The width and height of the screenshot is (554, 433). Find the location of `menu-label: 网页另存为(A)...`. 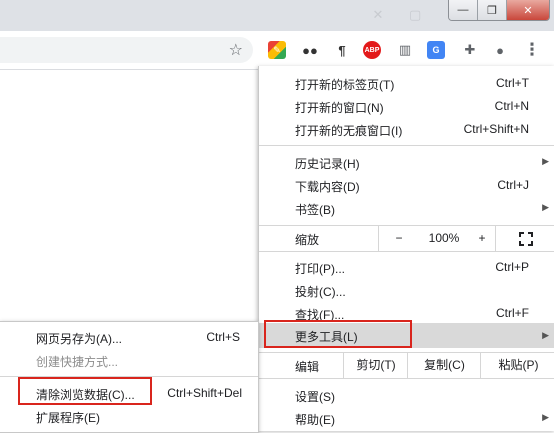

menu-label: 网页另存为(A)... is located at coordinates (79, 339).